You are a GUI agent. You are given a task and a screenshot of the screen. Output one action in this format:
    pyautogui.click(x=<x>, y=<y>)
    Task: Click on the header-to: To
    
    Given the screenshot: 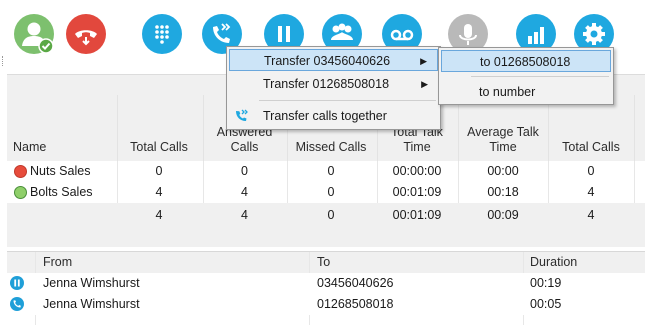 What is the action you would take?
    pyautogui.click(x=323, y=262)
    